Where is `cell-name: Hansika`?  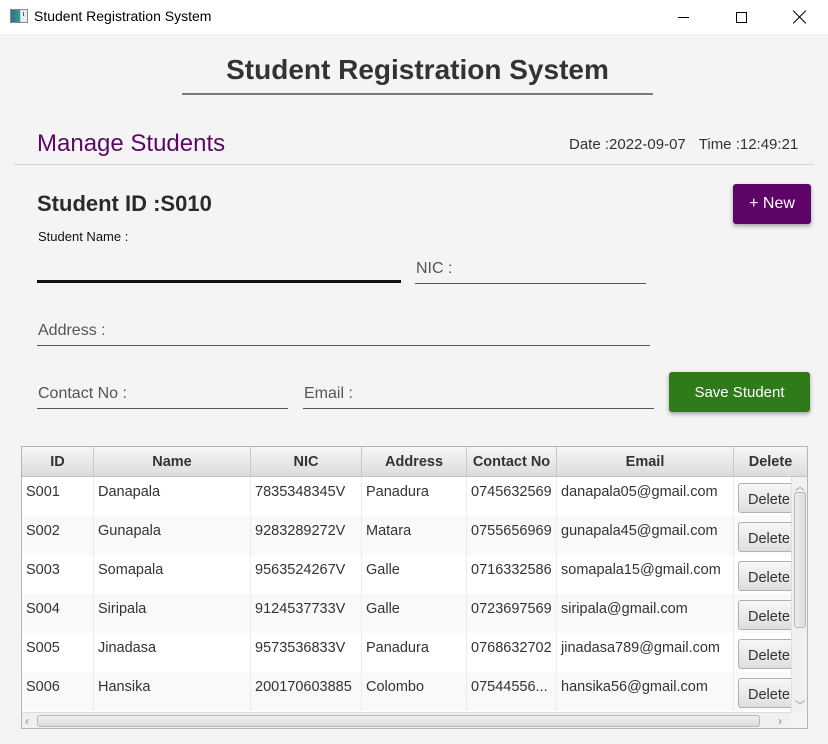 cell-name: Hansika is located at coordinates (172, 691).